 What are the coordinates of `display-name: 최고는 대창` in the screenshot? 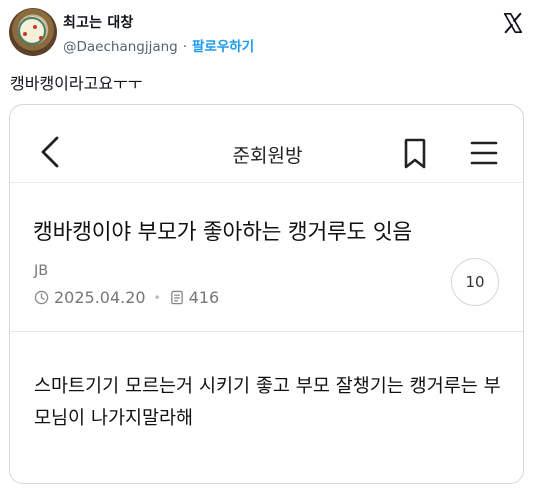 It's located at (98, 22).